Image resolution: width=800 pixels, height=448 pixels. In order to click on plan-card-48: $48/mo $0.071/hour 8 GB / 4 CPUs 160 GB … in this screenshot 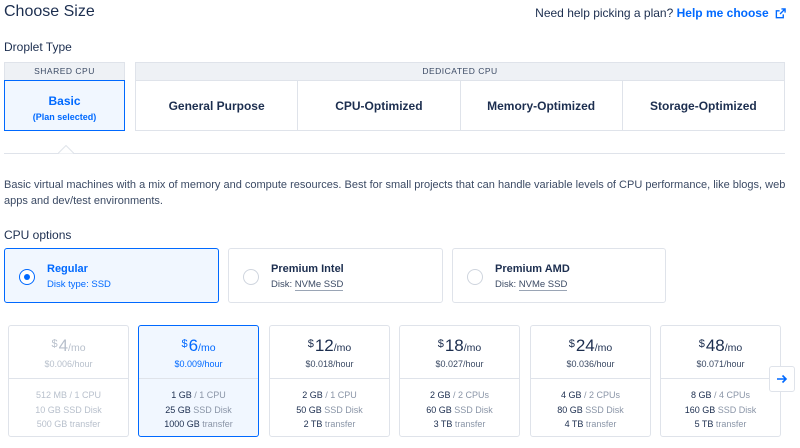, I will do `click(720, 381)`.